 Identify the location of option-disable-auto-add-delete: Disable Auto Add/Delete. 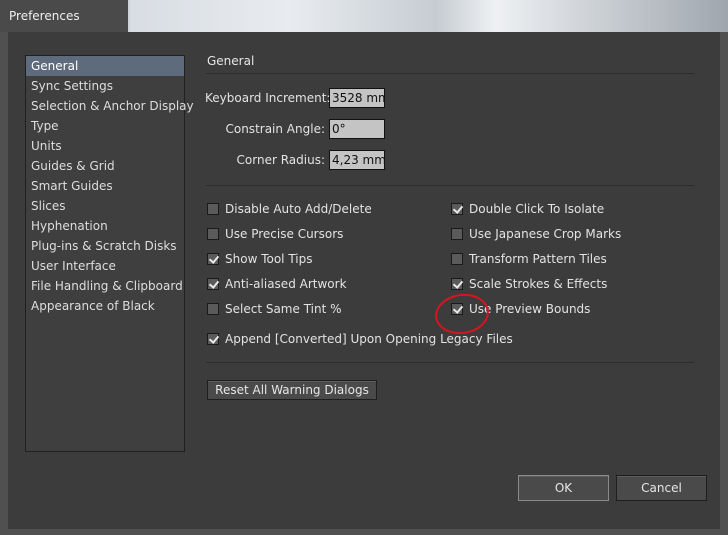
(289, 209).